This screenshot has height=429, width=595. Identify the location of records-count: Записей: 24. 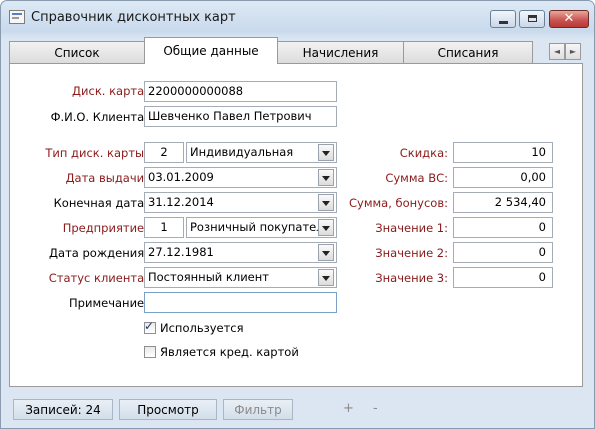
(63, 409).